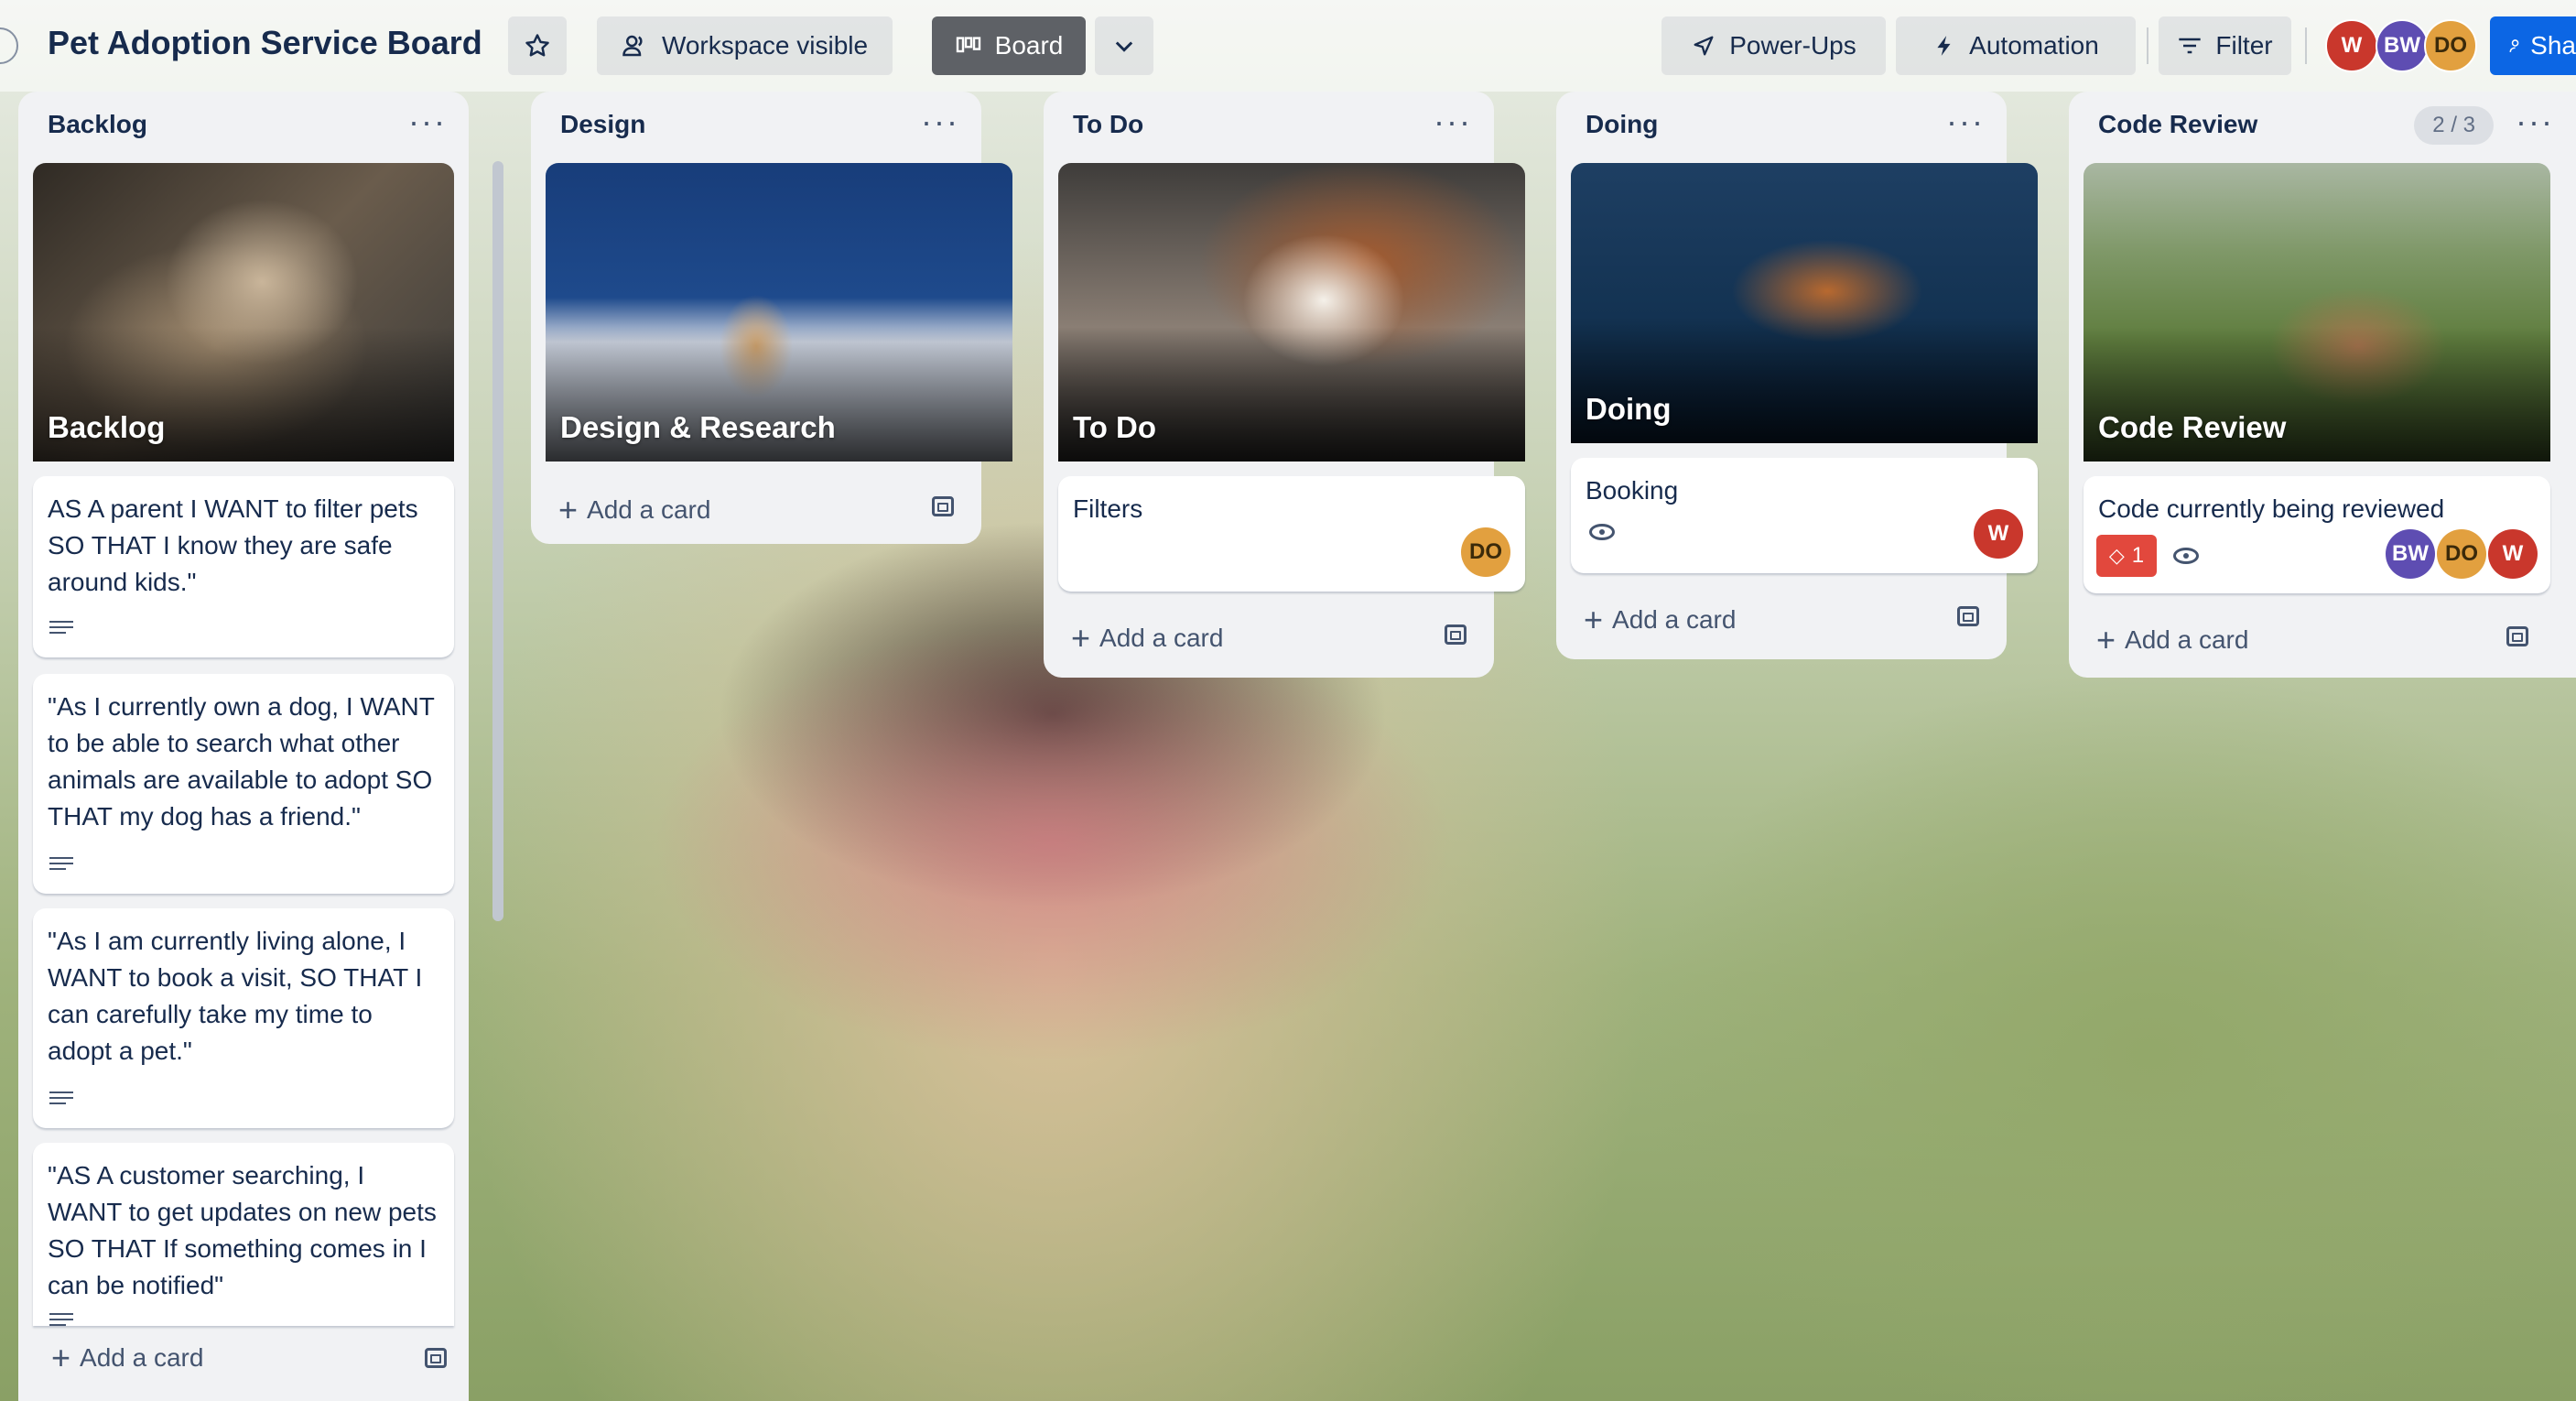 The image size is (2576, 1401). Describe the element at coordinates (2190, 46) in the screenshot. I see `filter-icon` at that location.